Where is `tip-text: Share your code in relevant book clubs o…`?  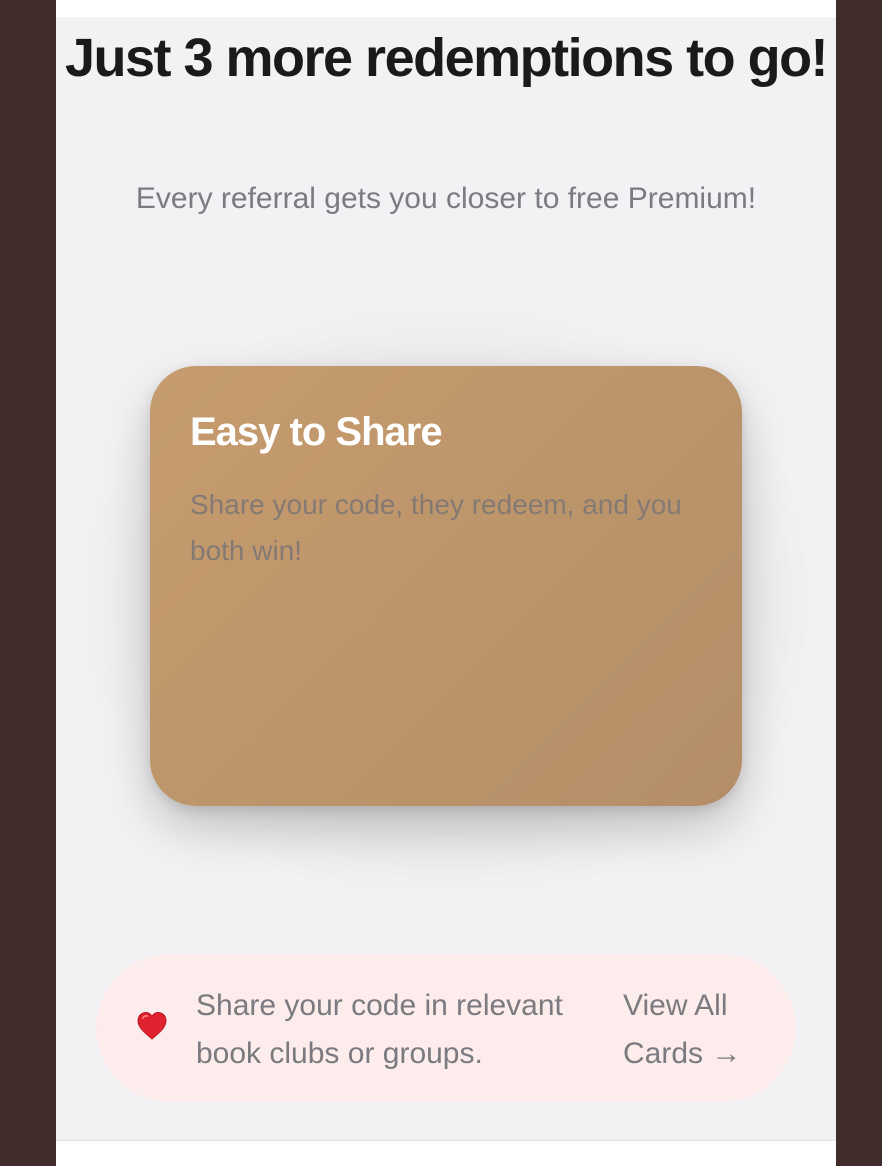
tip-text: Share your code in relevant book clubs o… is located at coordinates (379, 1029).